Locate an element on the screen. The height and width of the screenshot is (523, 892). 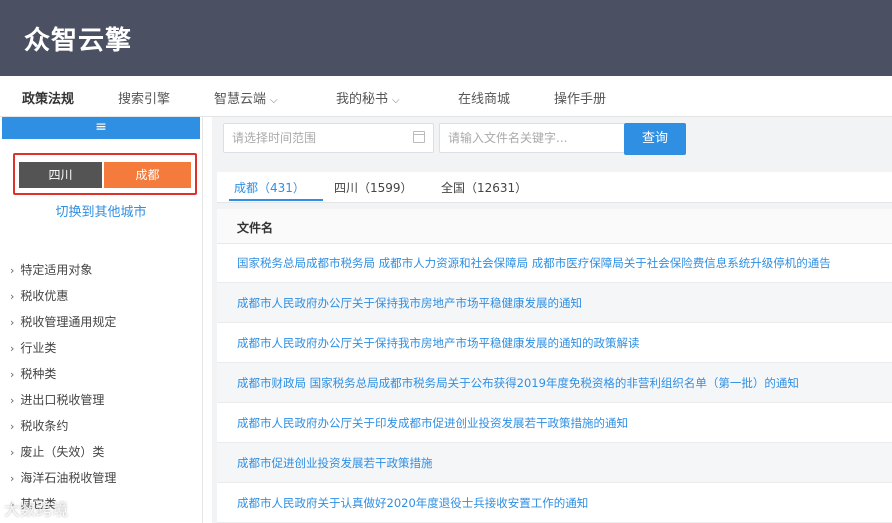
nav-item-label: 操作手册 is located at coordinates (580, 99).